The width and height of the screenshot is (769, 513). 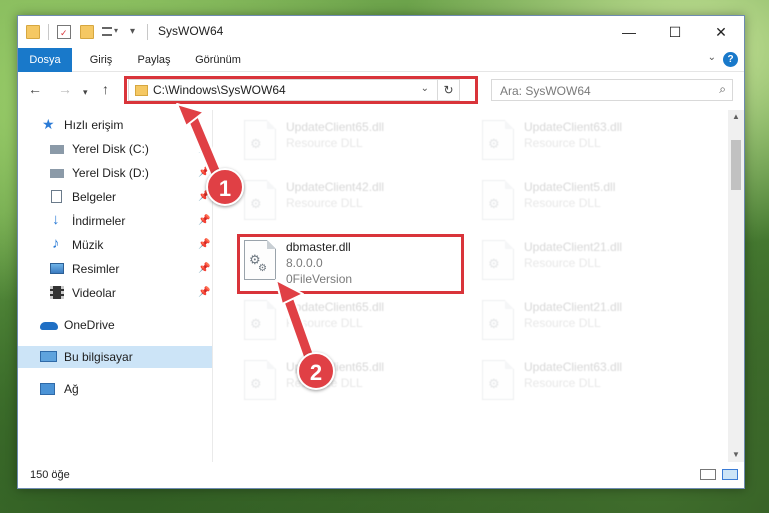 I want to click on details-view-icon, so click(x=708, y=474).